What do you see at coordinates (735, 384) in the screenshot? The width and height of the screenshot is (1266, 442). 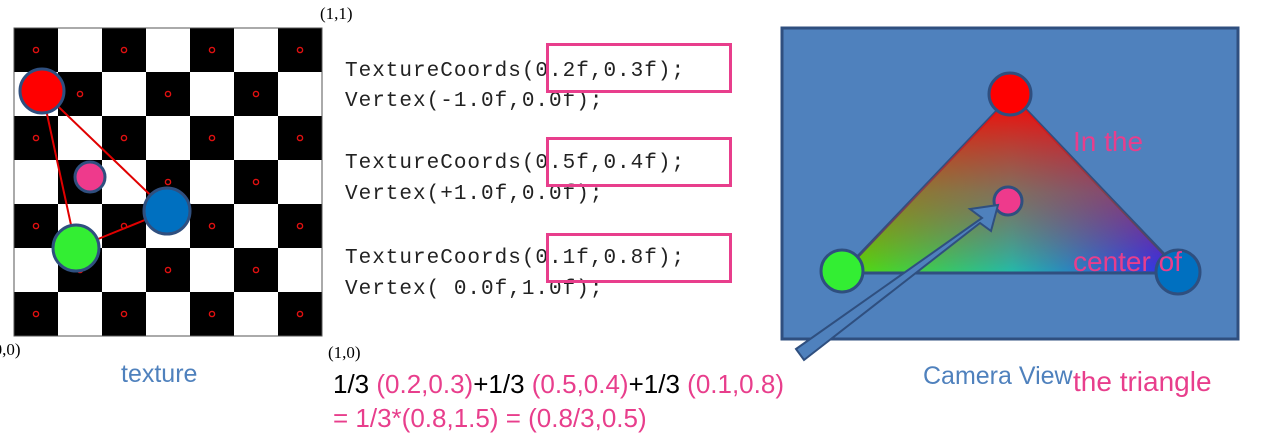 I see `formula-coord: (0.1,0.8)` at bounding box center [735, 384].